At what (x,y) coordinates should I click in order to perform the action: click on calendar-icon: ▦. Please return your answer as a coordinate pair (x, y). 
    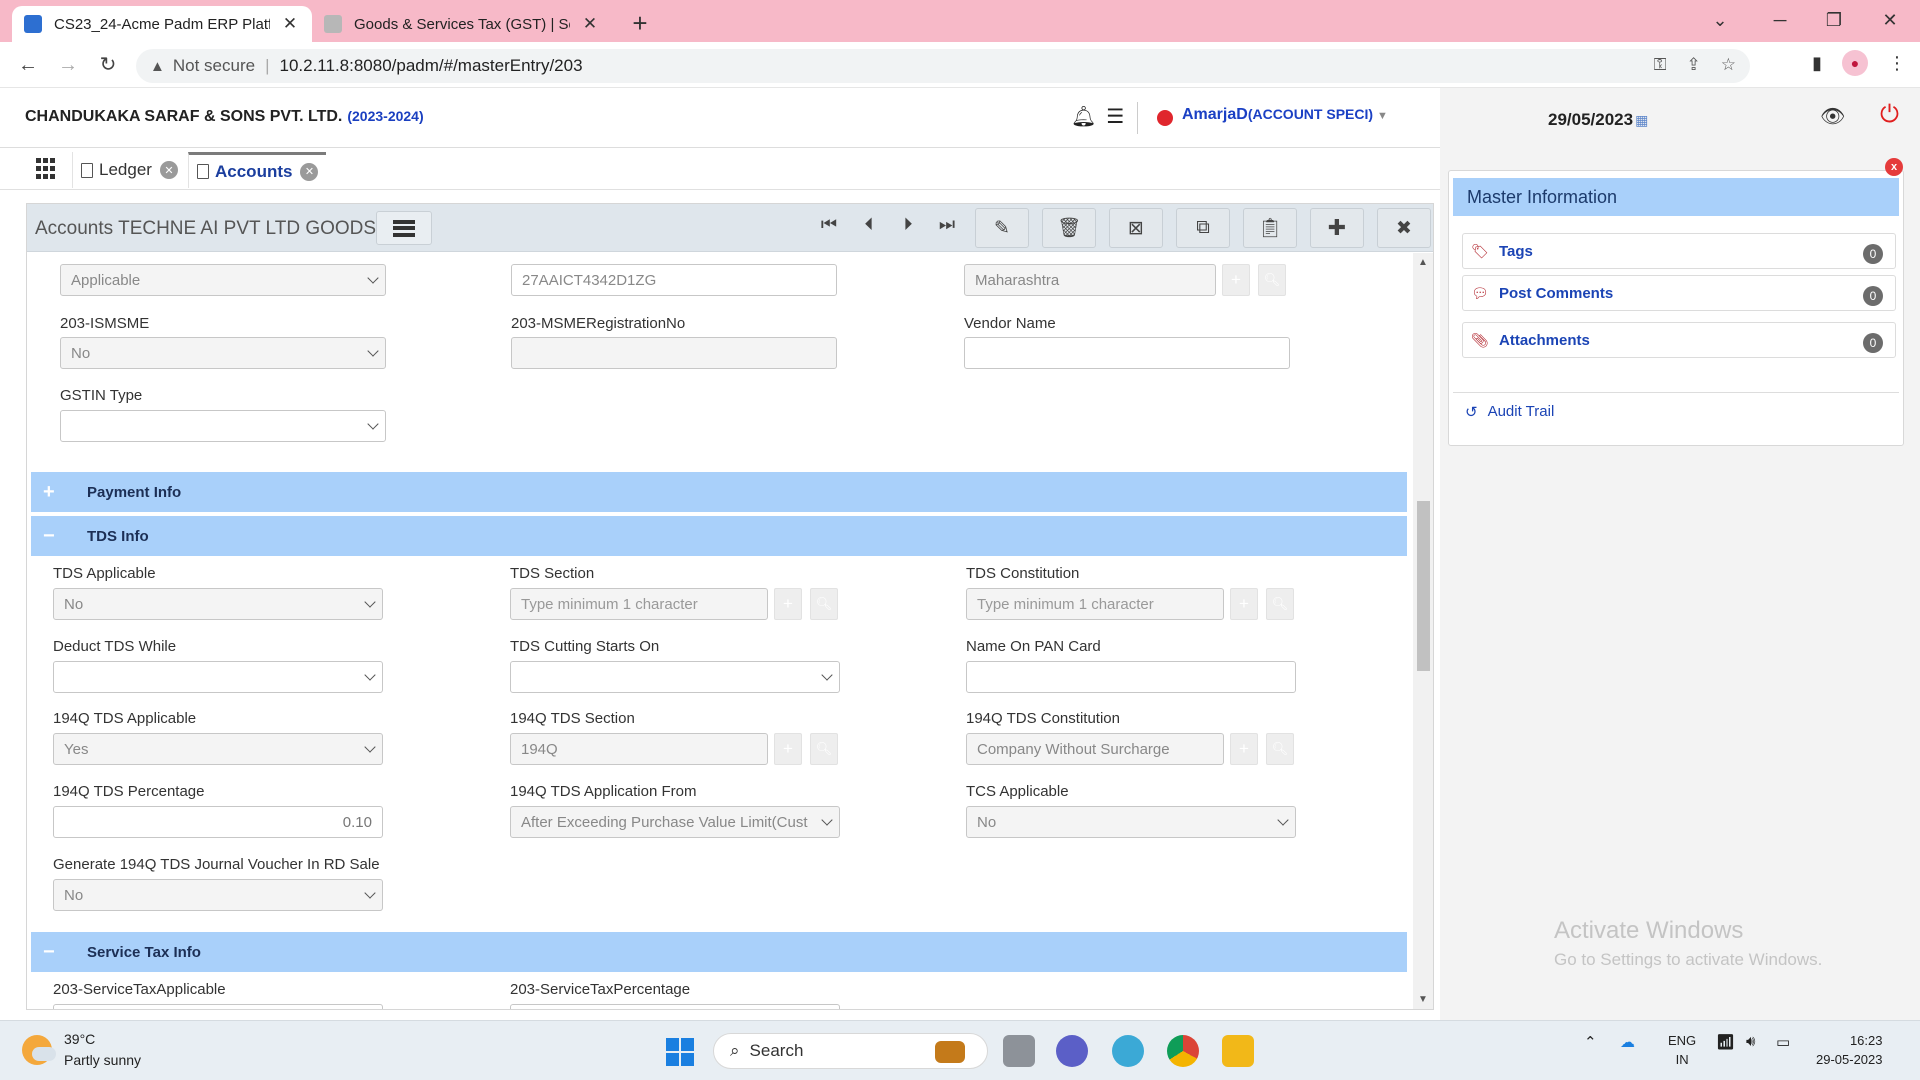
    Looking at the image, I should click on (1641, 120).